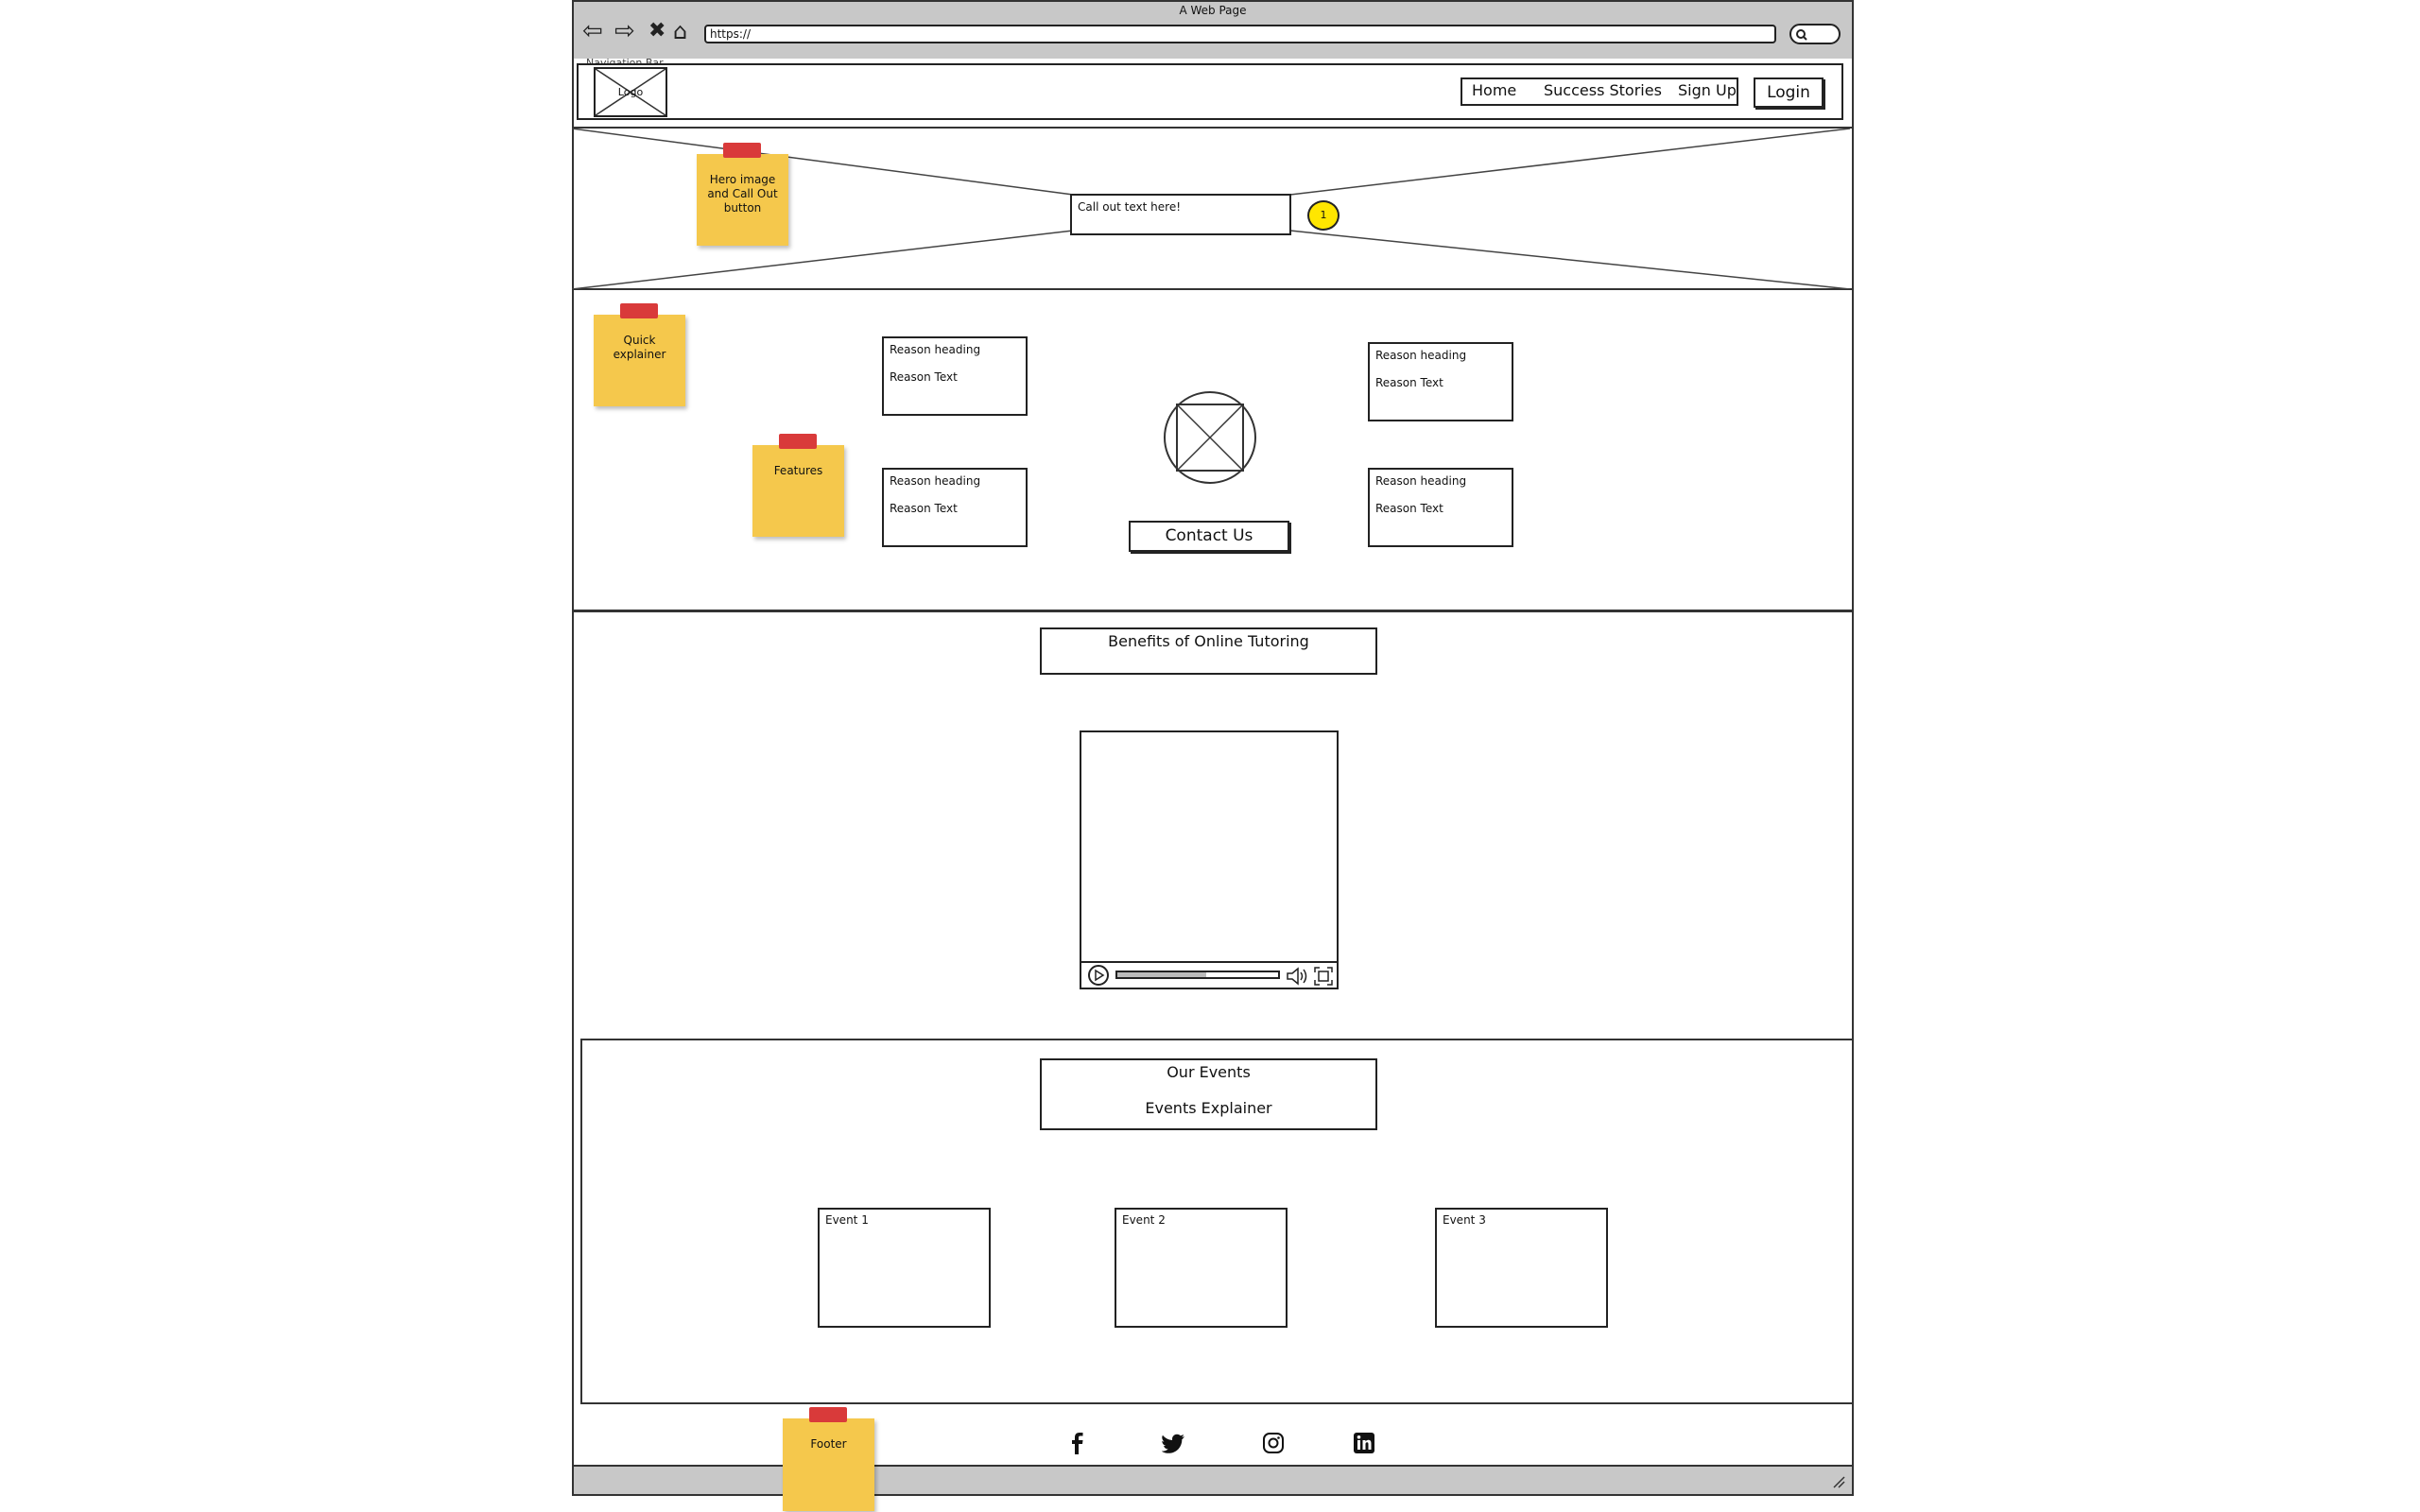  Describe the element at coordinates (742, 200) in the screenshot. I see `sticky-note-hero: Hero image and Call Out button` at that location.